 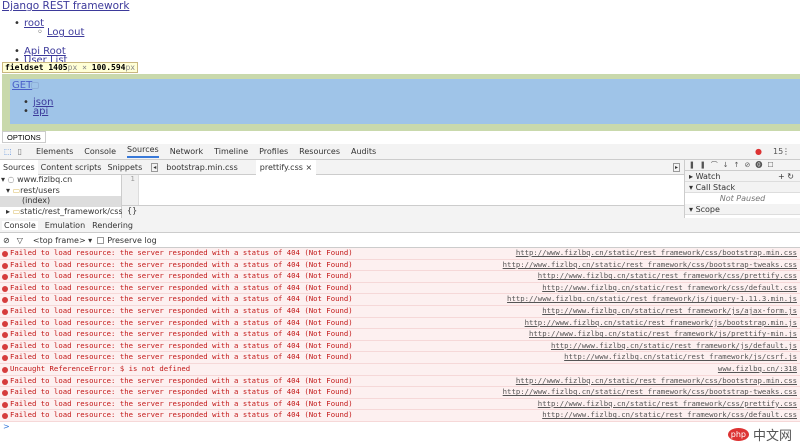 I want to click on message-source-link: www.fizlbq.cn/:318, so click(x=757, y=368).